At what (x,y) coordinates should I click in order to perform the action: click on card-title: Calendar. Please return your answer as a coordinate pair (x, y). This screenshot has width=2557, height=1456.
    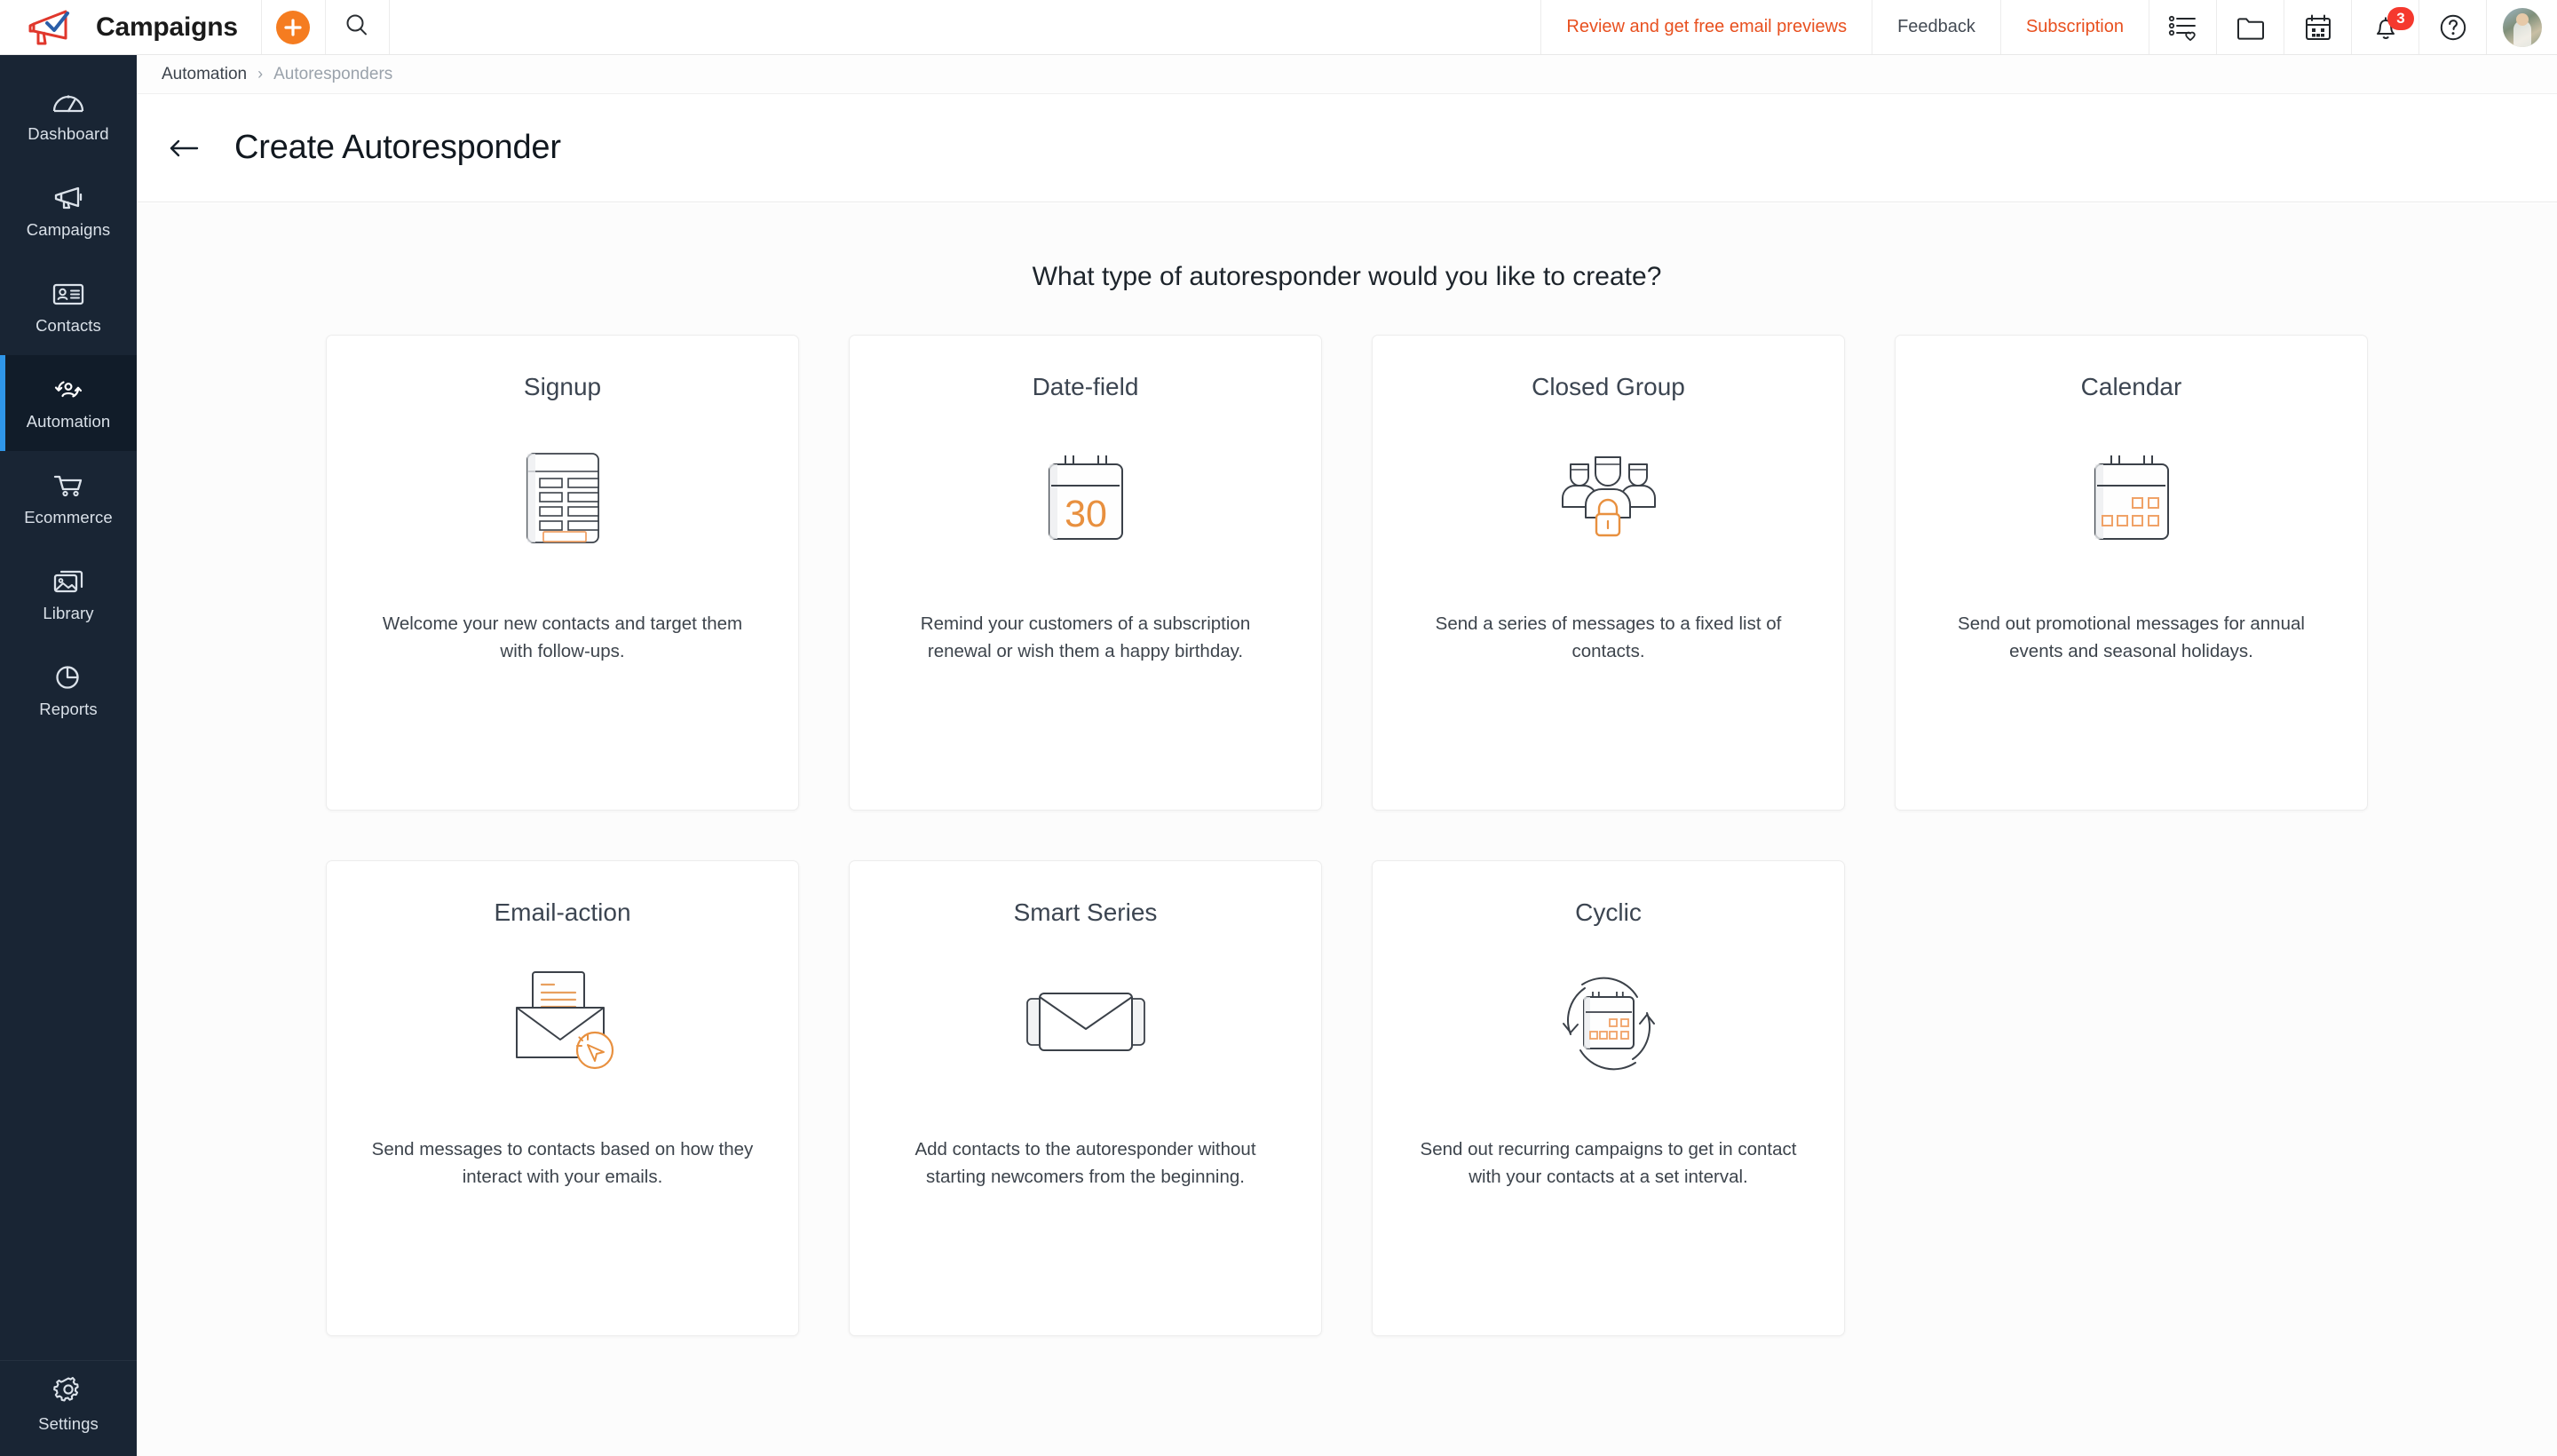
    Looking at the image, I should click on (2131, 386).